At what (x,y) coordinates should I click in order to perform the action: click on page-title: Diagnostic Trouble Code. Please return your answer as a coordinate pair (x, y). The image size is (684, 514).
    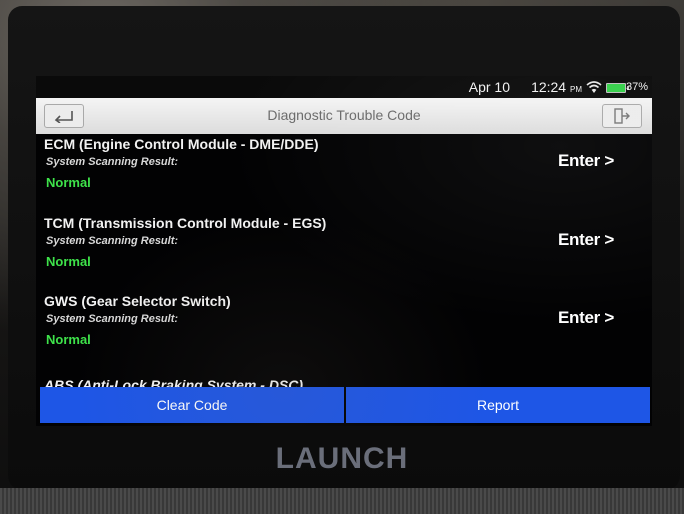
    Looking at the image, I should click on (344, 115).